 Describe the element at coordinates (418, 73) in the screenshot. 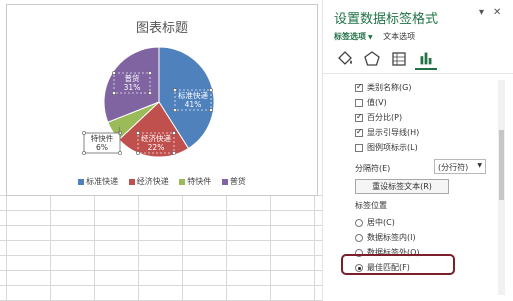

I see `pane-divider` at that location.